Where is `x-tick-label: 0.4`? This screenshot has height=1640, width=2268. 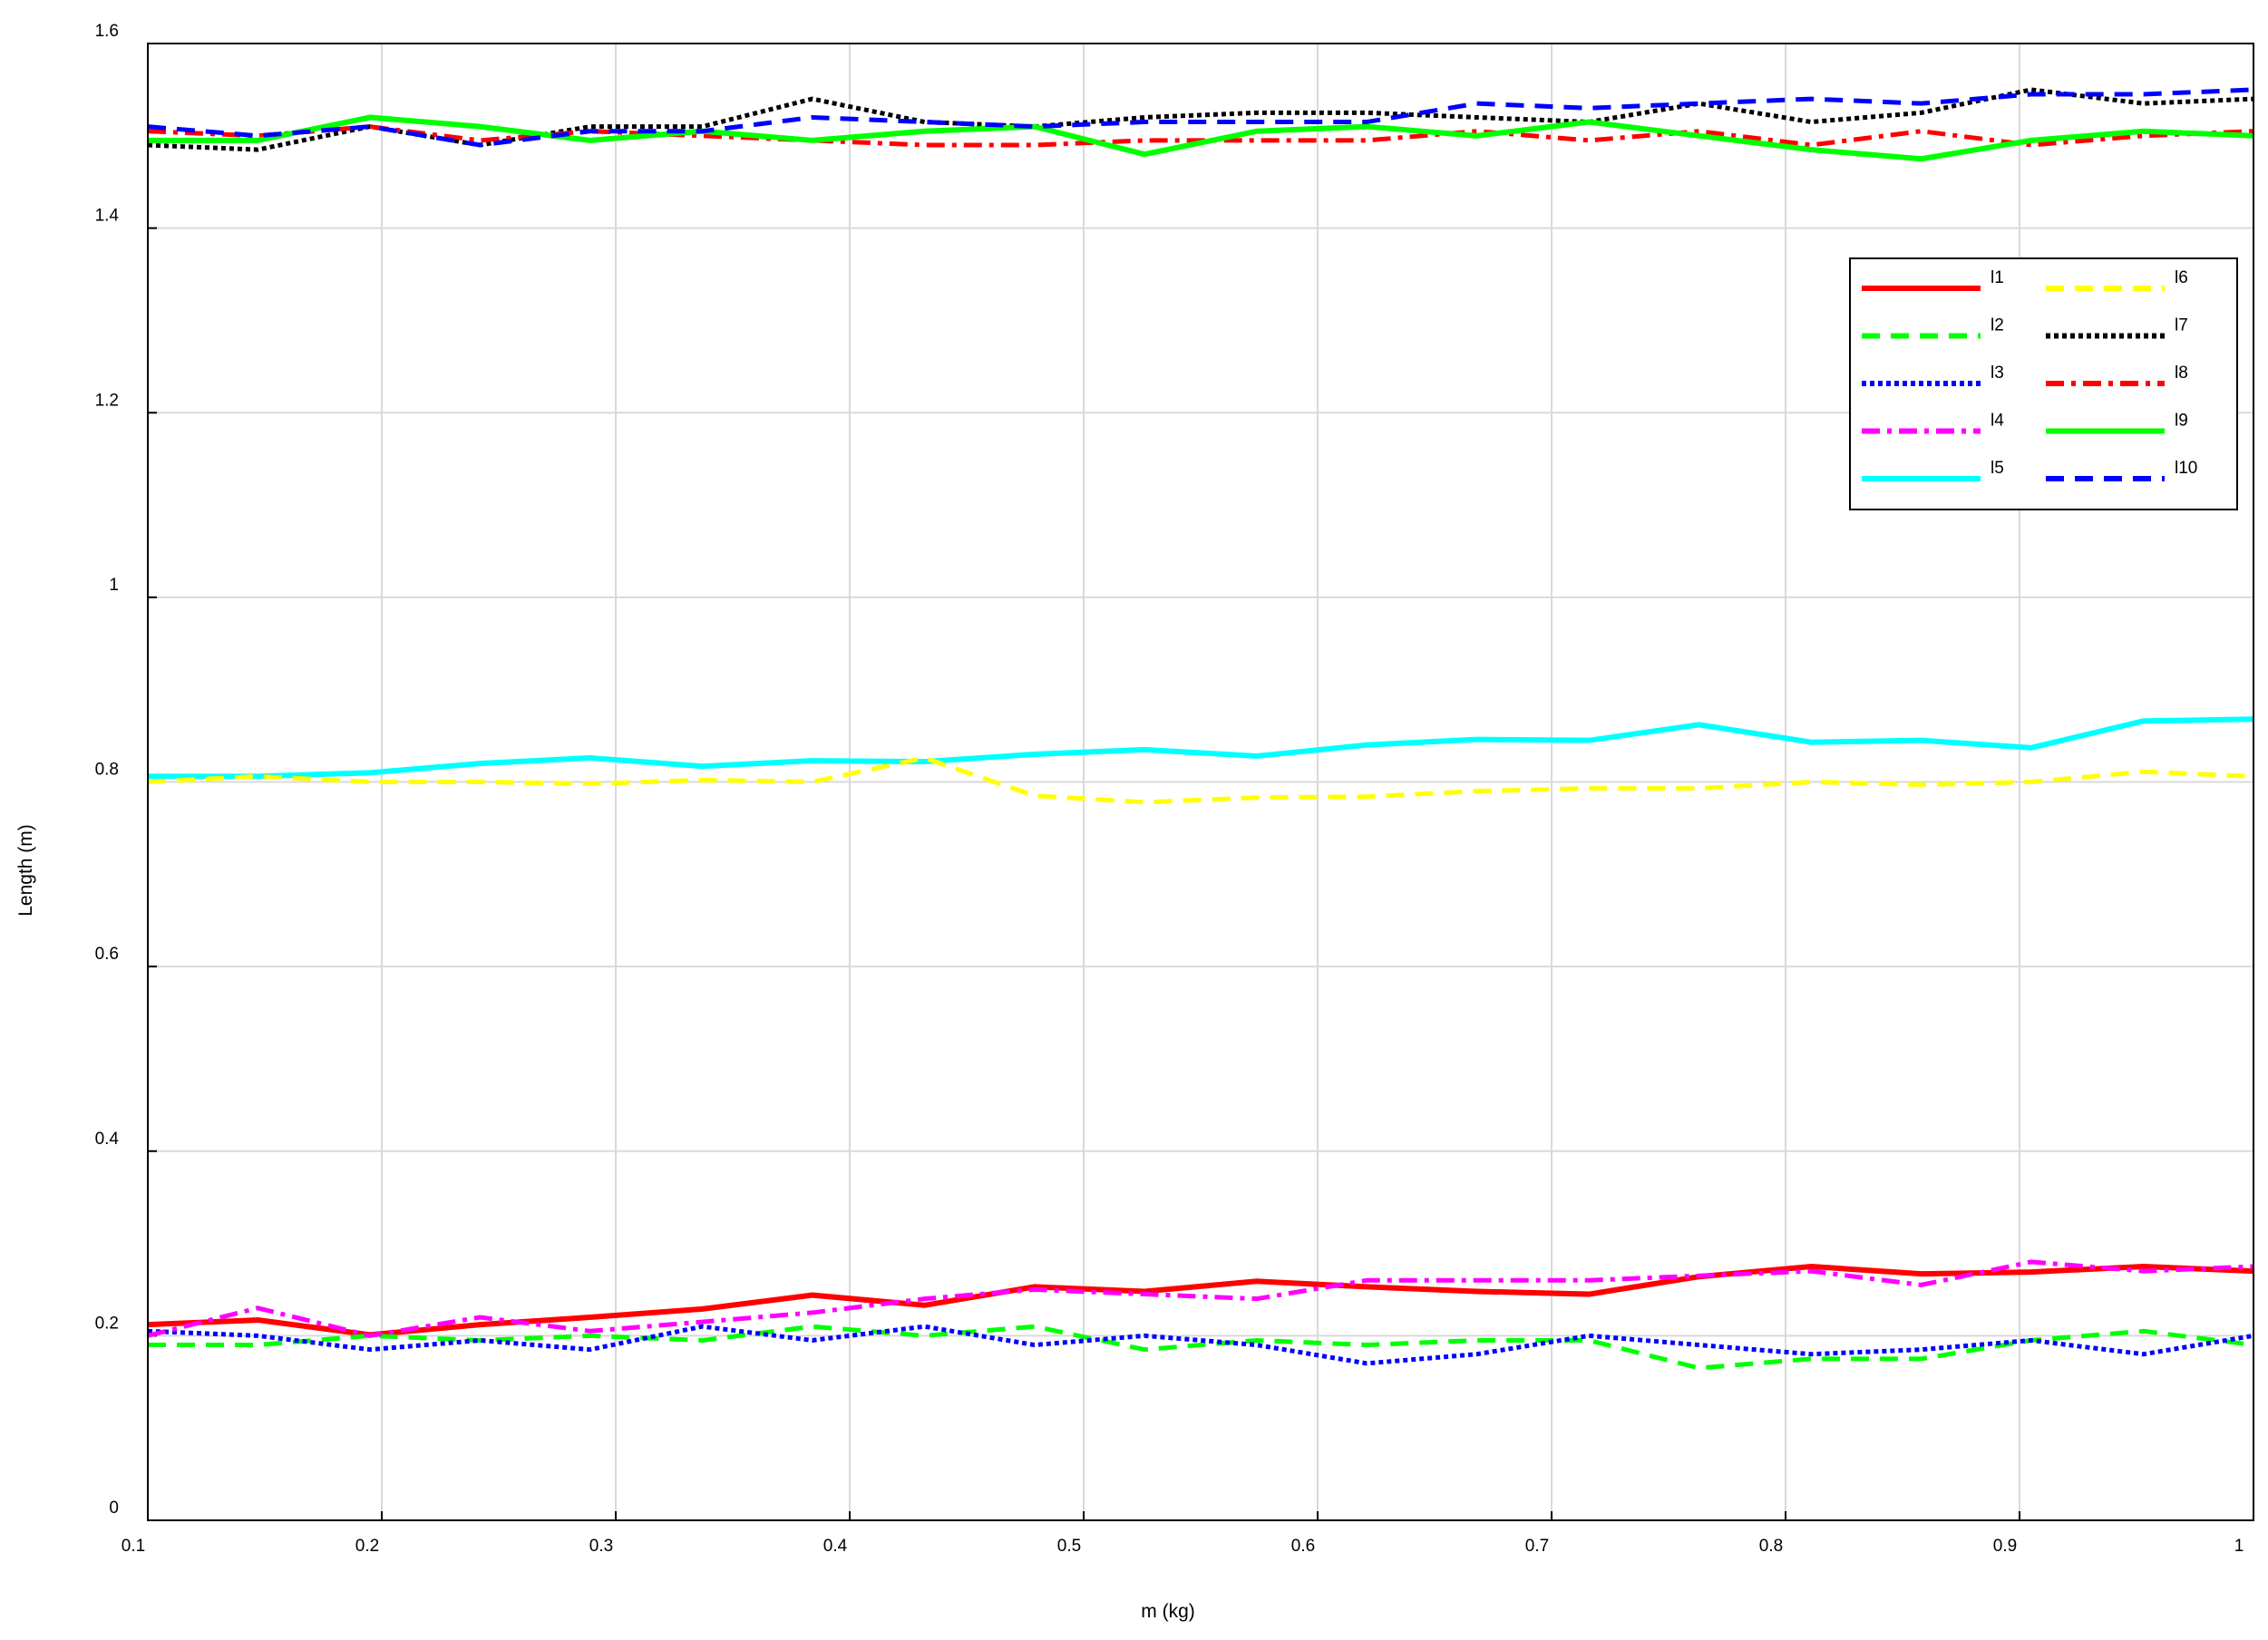 x-tick-label: 0.4 is located at coordinates (836, 1546).